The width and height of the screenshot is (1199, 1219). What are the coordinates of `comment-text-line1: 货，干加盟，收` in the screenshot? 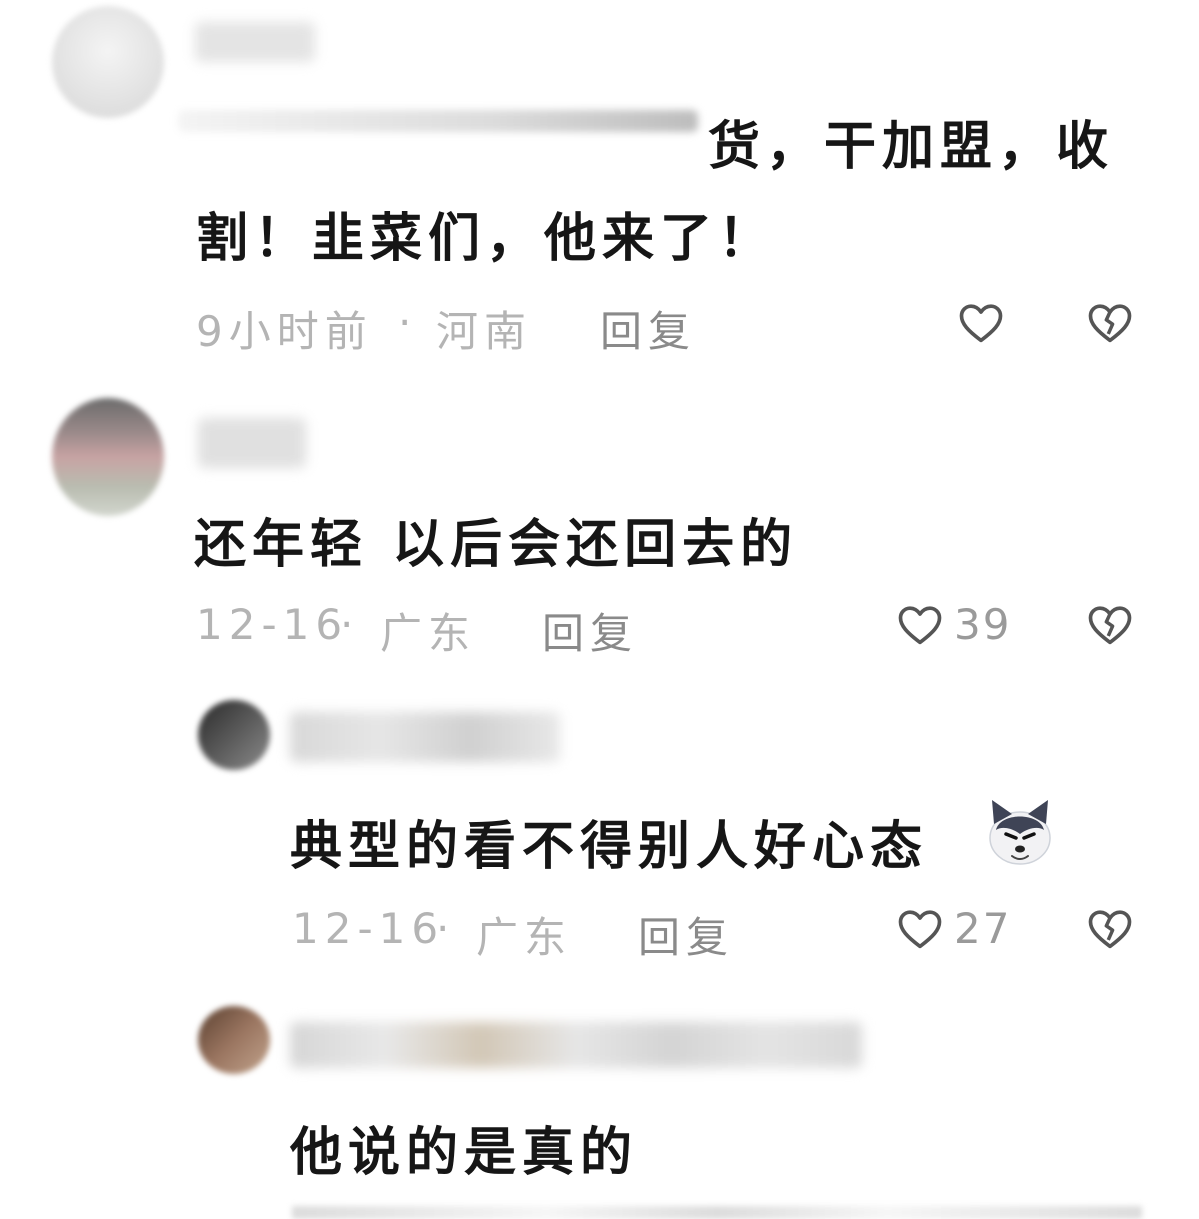 It's located at (911, 147).